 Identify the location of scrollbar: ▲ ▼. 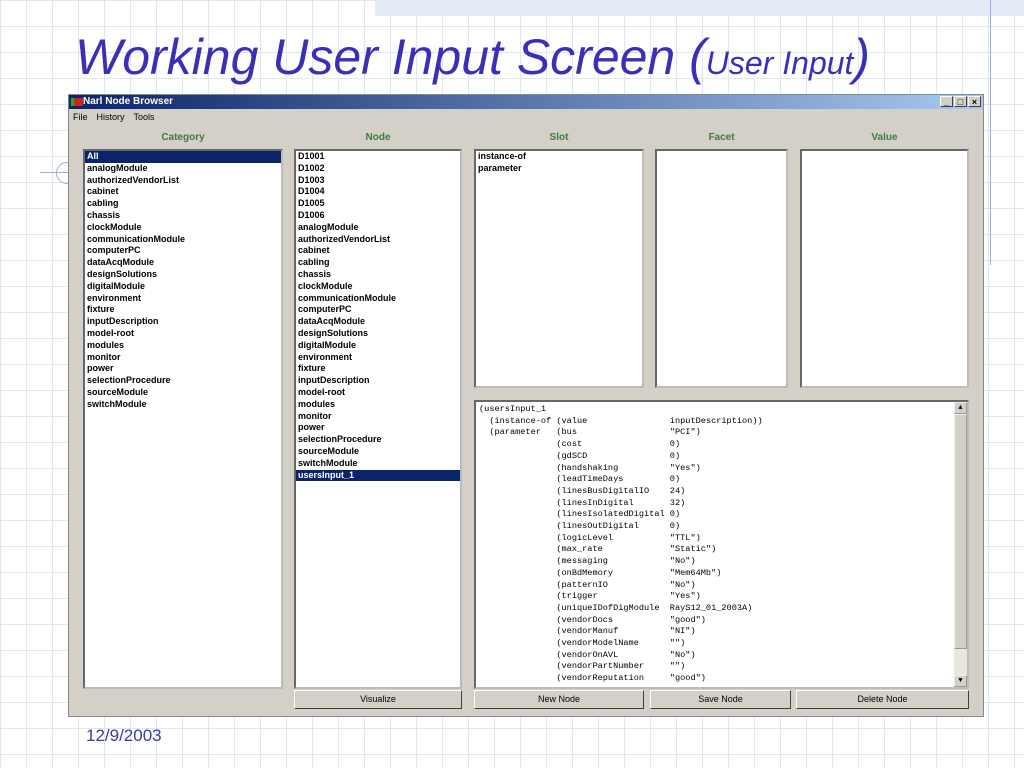
(960, 544).